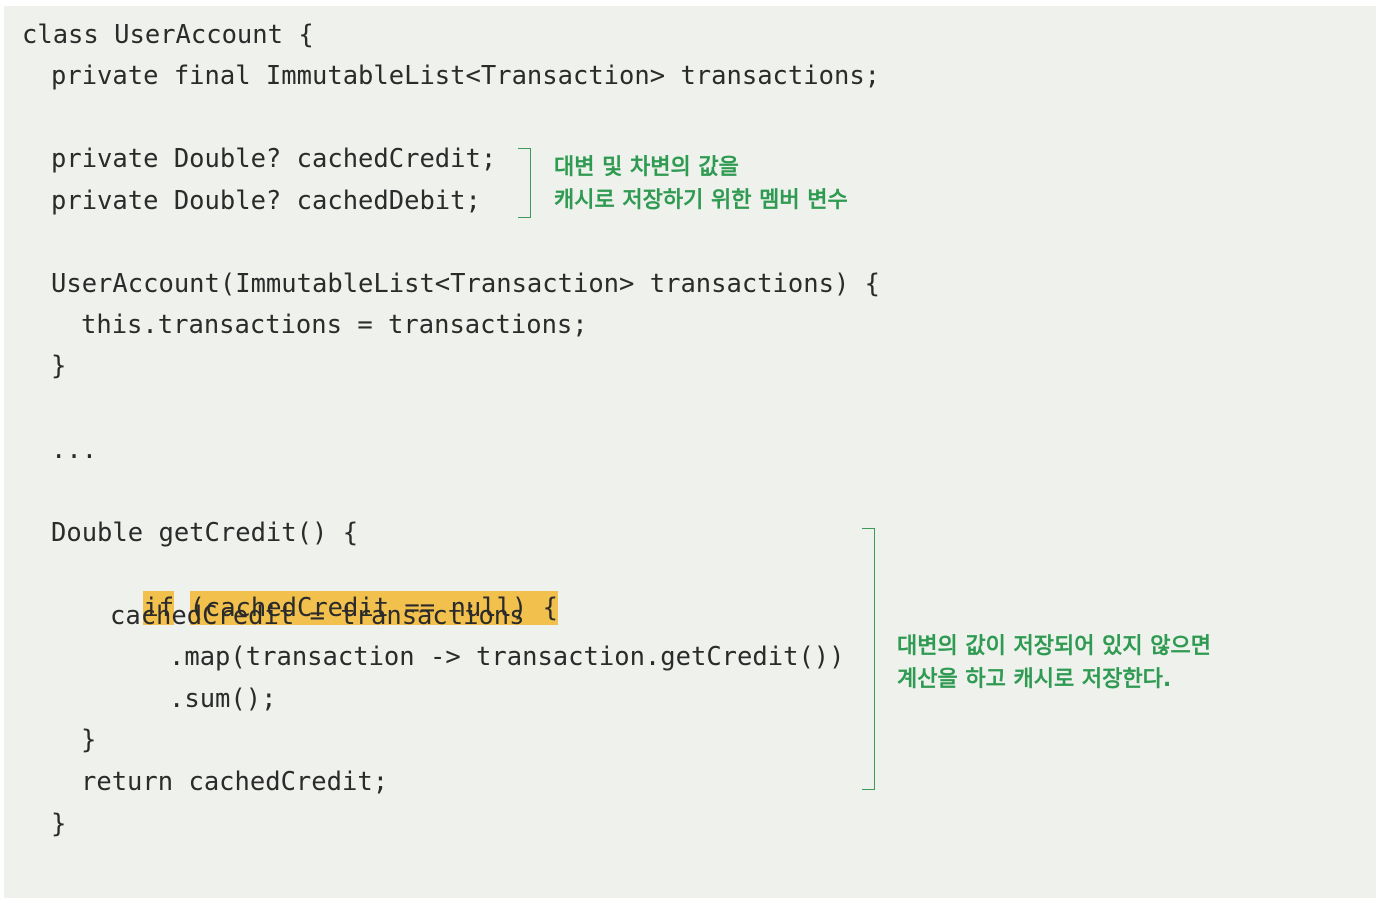 Image resolution: width=1380 pixels, height=904 pixels. I want to click on cache-fields-bracket, so click(524, 183).